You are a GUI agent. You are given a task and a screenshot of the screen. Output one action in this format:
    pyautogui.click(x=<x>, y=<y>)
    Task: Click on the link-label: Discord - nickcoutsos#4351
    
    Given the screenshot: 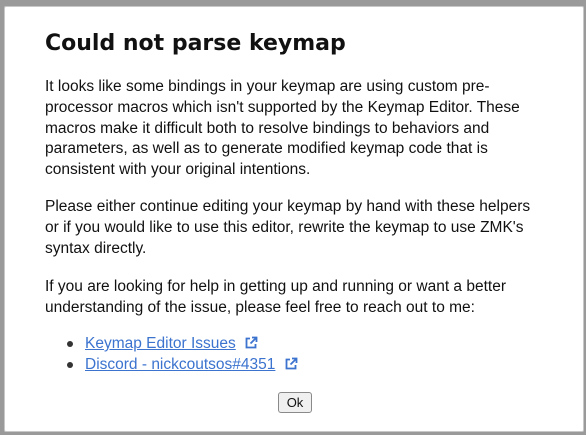 What is the action you would take?
    pyautogui.click(x=180, y=364)
    